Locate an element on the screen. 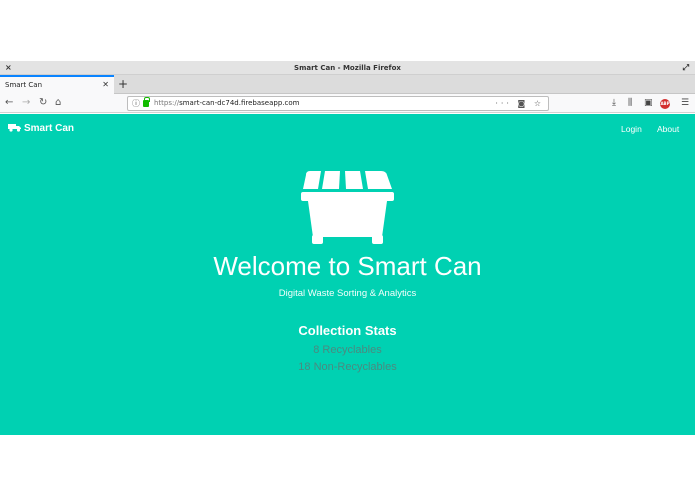  url-domain: smart-can-dc74d.firebaseapp.com is located at coordinates (239, 103).